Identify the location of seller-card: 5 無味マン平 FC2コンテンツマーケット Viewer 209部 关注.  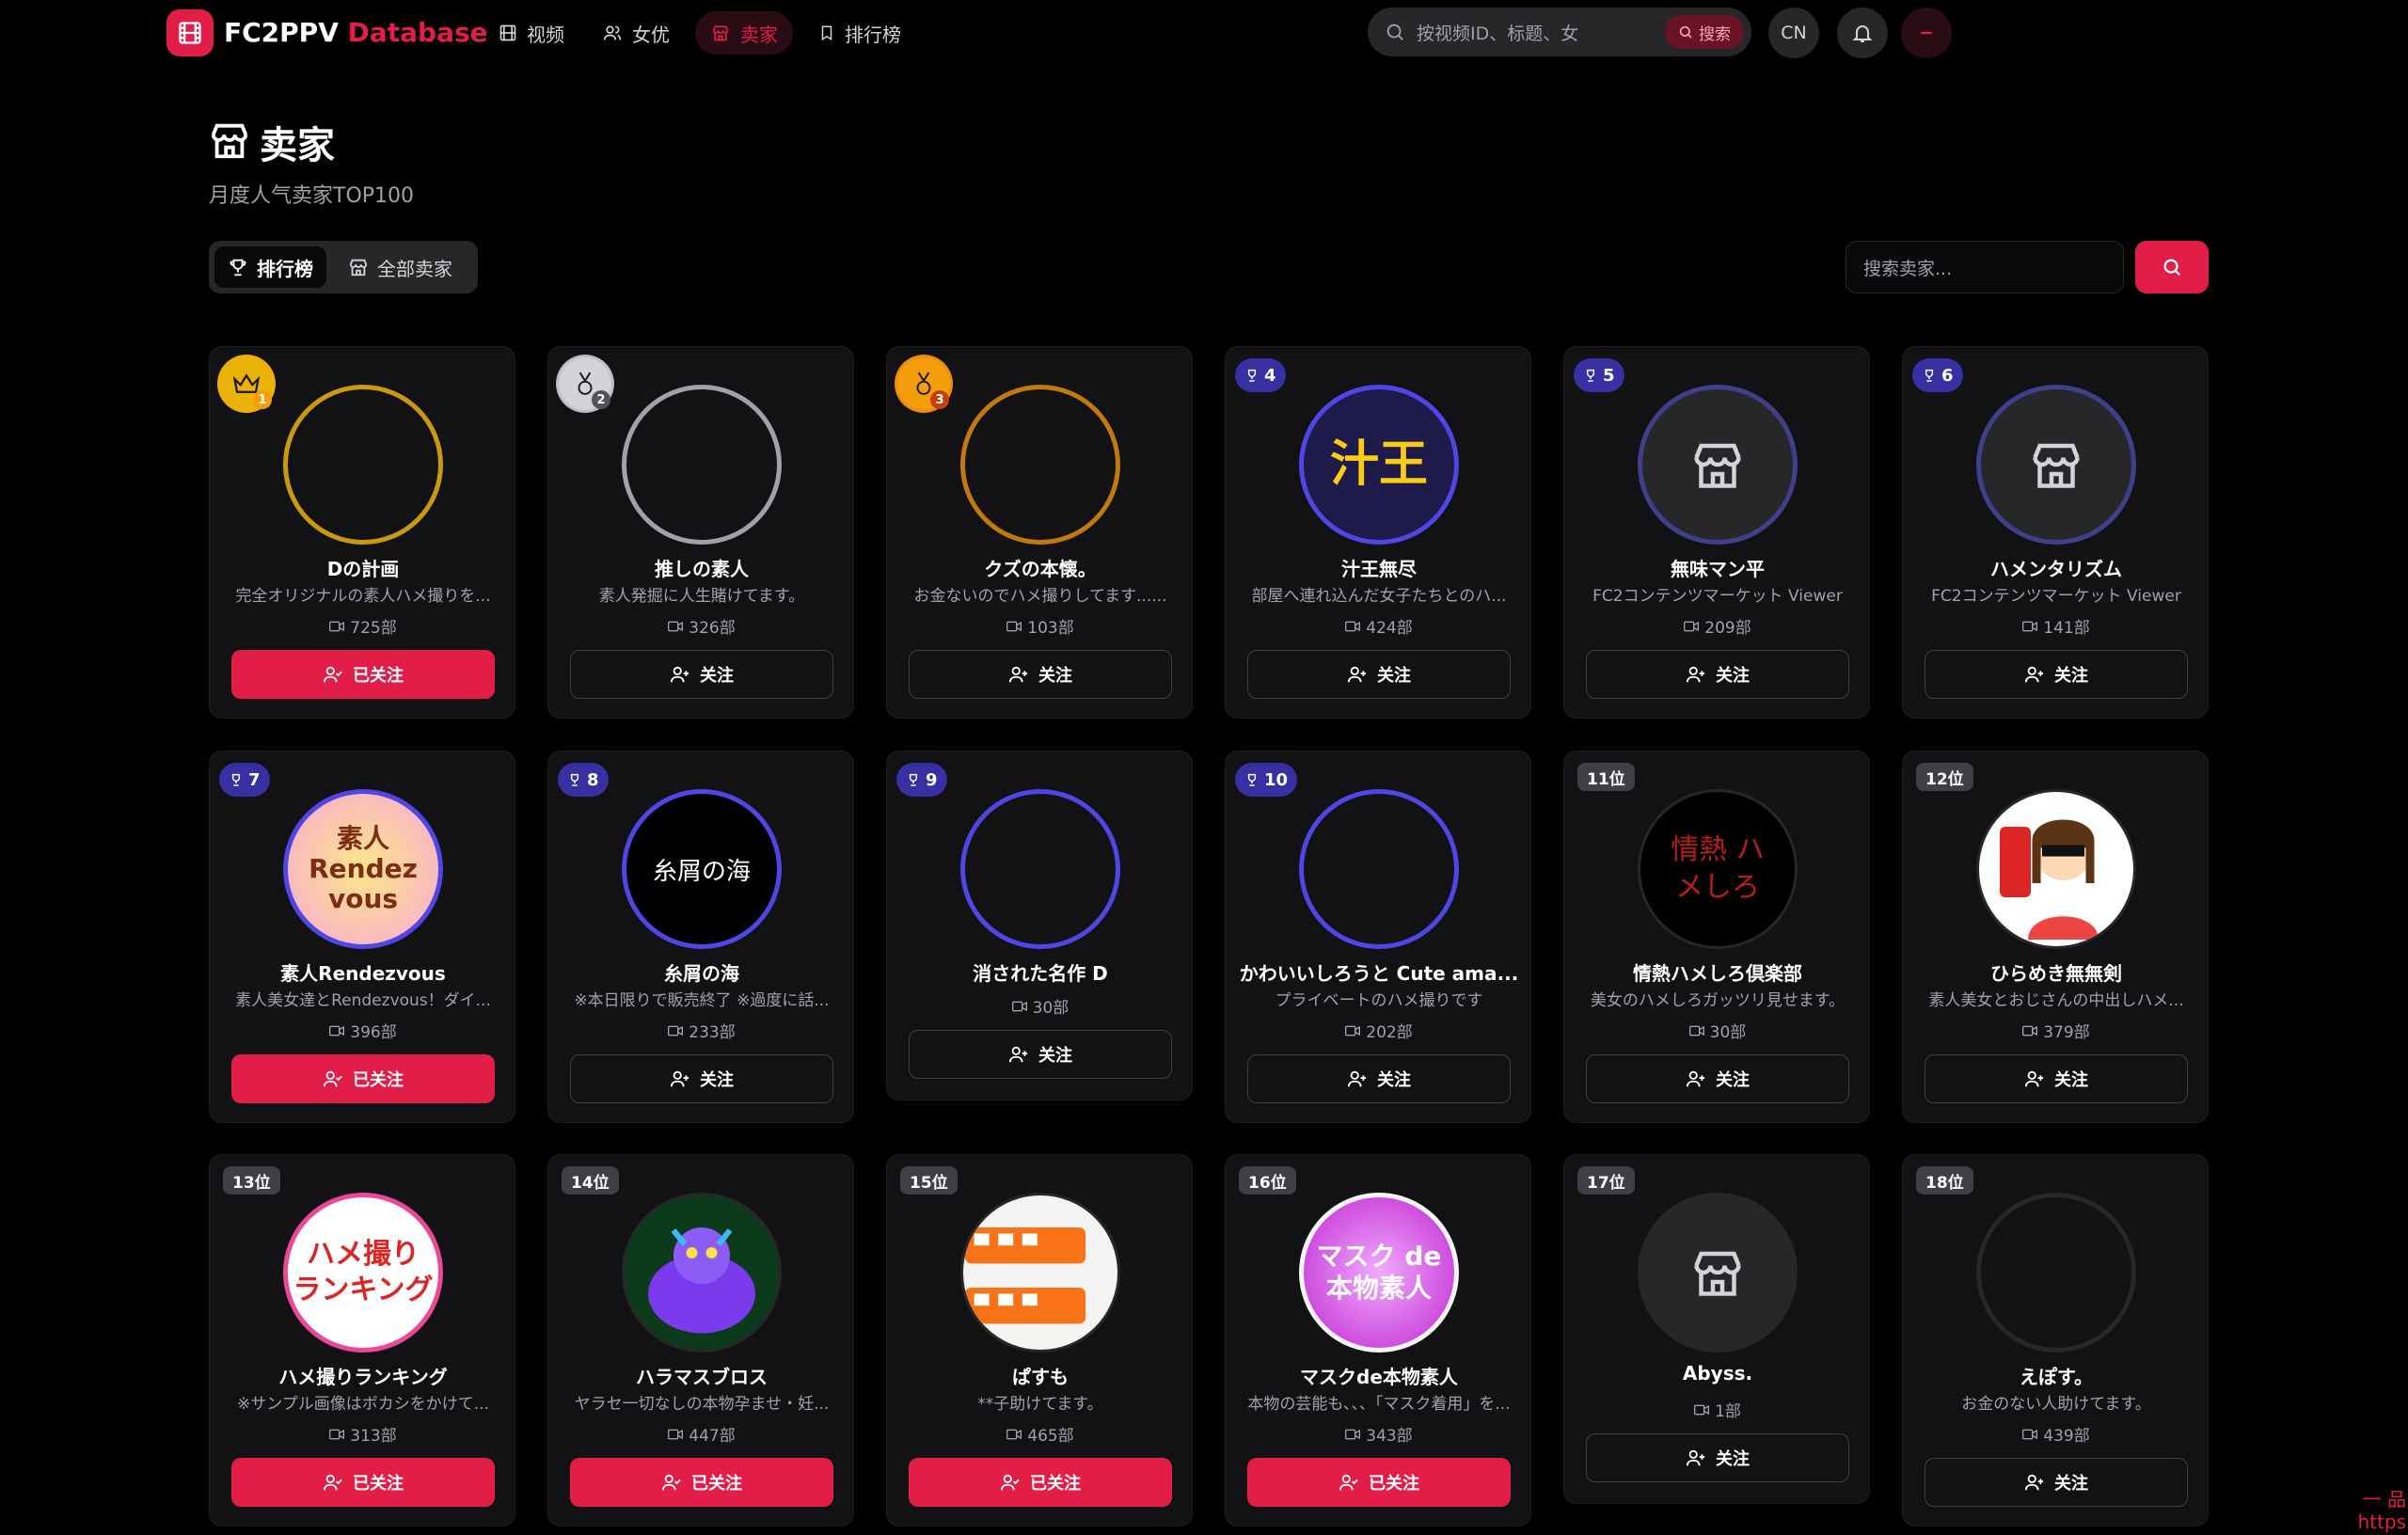
(1716, 532).